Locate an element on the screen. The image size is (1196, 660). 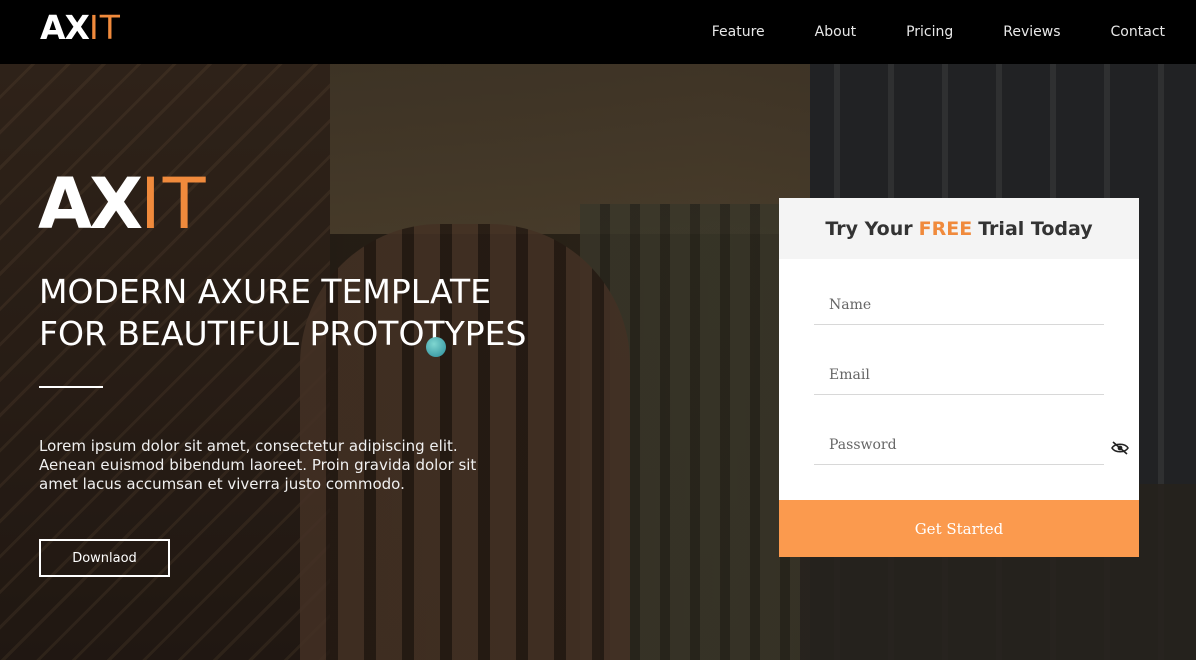
nav-item-contact: Contact is located at coordinates (1138, 32).